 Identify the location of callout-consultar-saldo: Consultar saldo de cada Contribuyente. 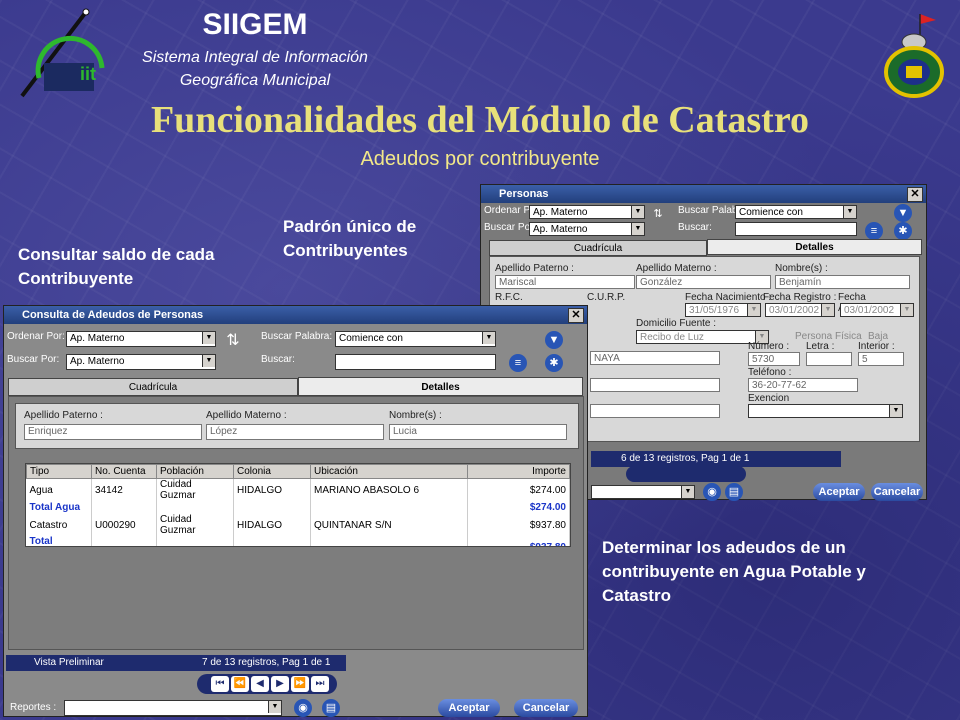
(116, 266).